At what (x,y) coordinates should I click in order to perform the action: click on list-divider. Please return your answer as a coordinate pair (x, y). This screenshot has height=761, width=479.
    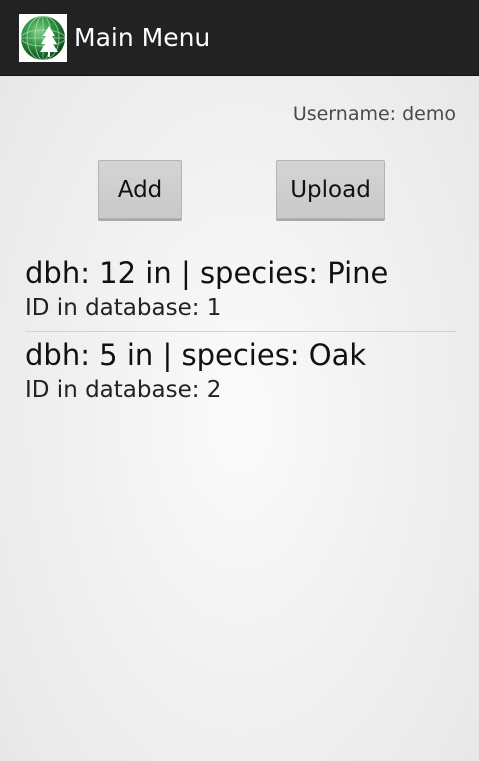
    Looking at the image, I should click on (240, 331).